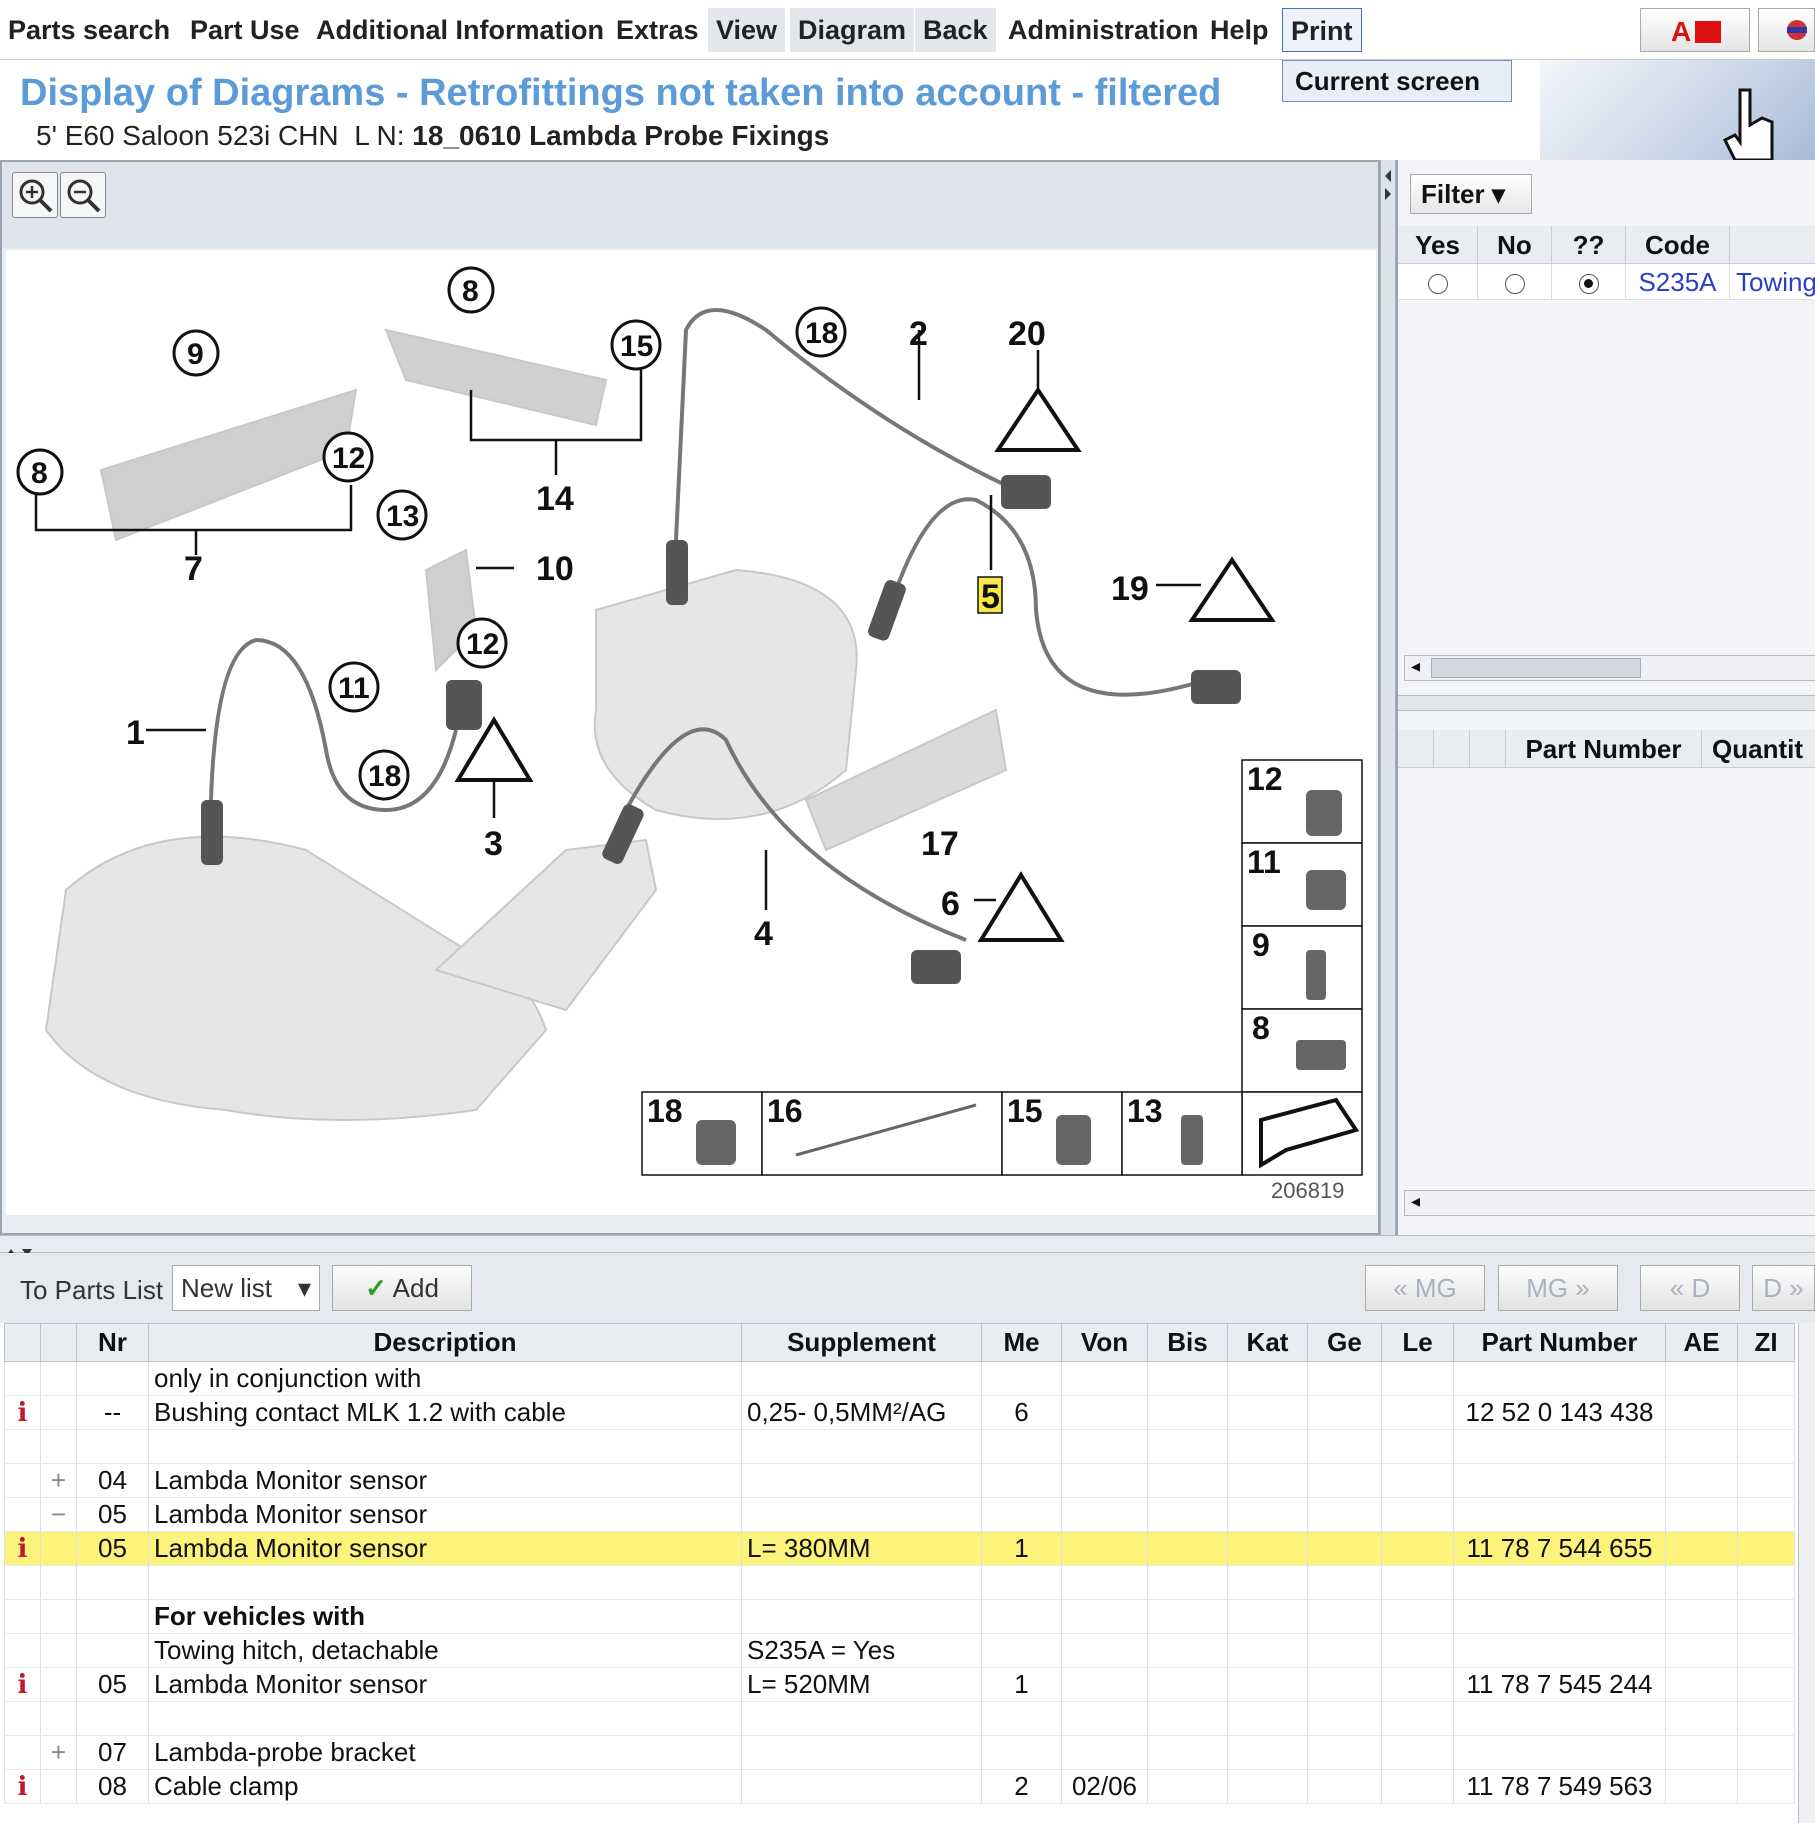  What do you see at coordinates (348, 458) in the screenshot?
I see `callout-12: 12` at bounding box center [348, 458].